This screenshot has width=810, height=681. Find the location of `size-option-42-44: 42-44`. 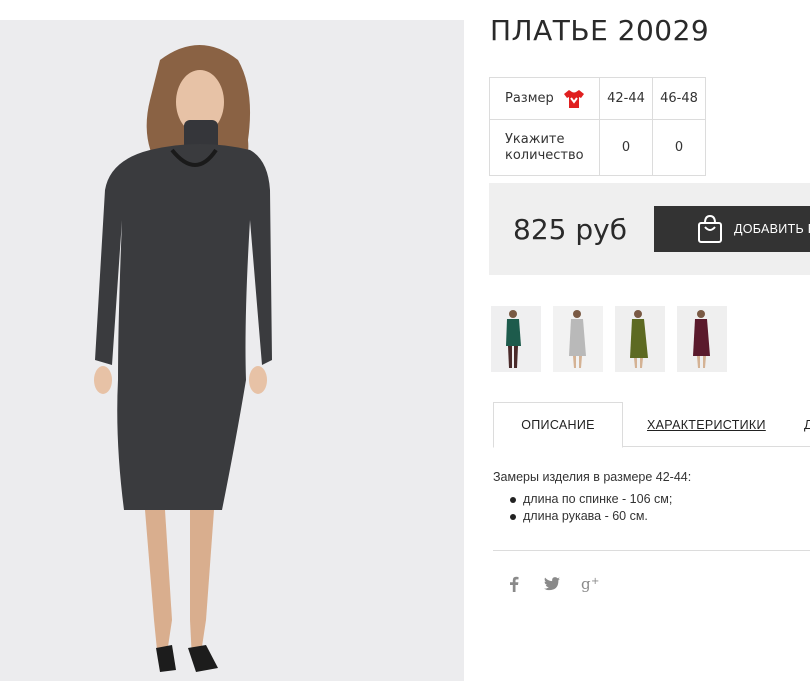

size-option-42-44: 42-44 is located at coordinates (626, 98).